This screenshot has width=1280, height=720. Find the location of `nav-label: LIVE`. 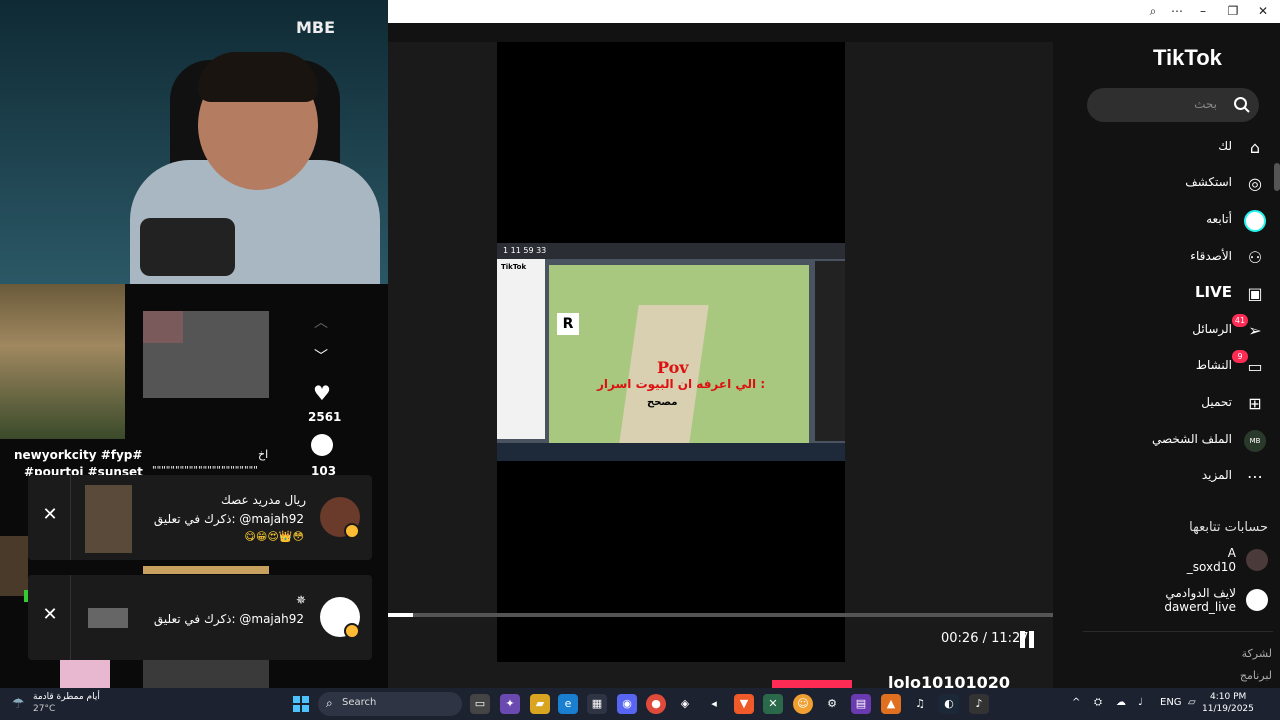

nav-label: LIVE is located at coordinates (1213, 292).